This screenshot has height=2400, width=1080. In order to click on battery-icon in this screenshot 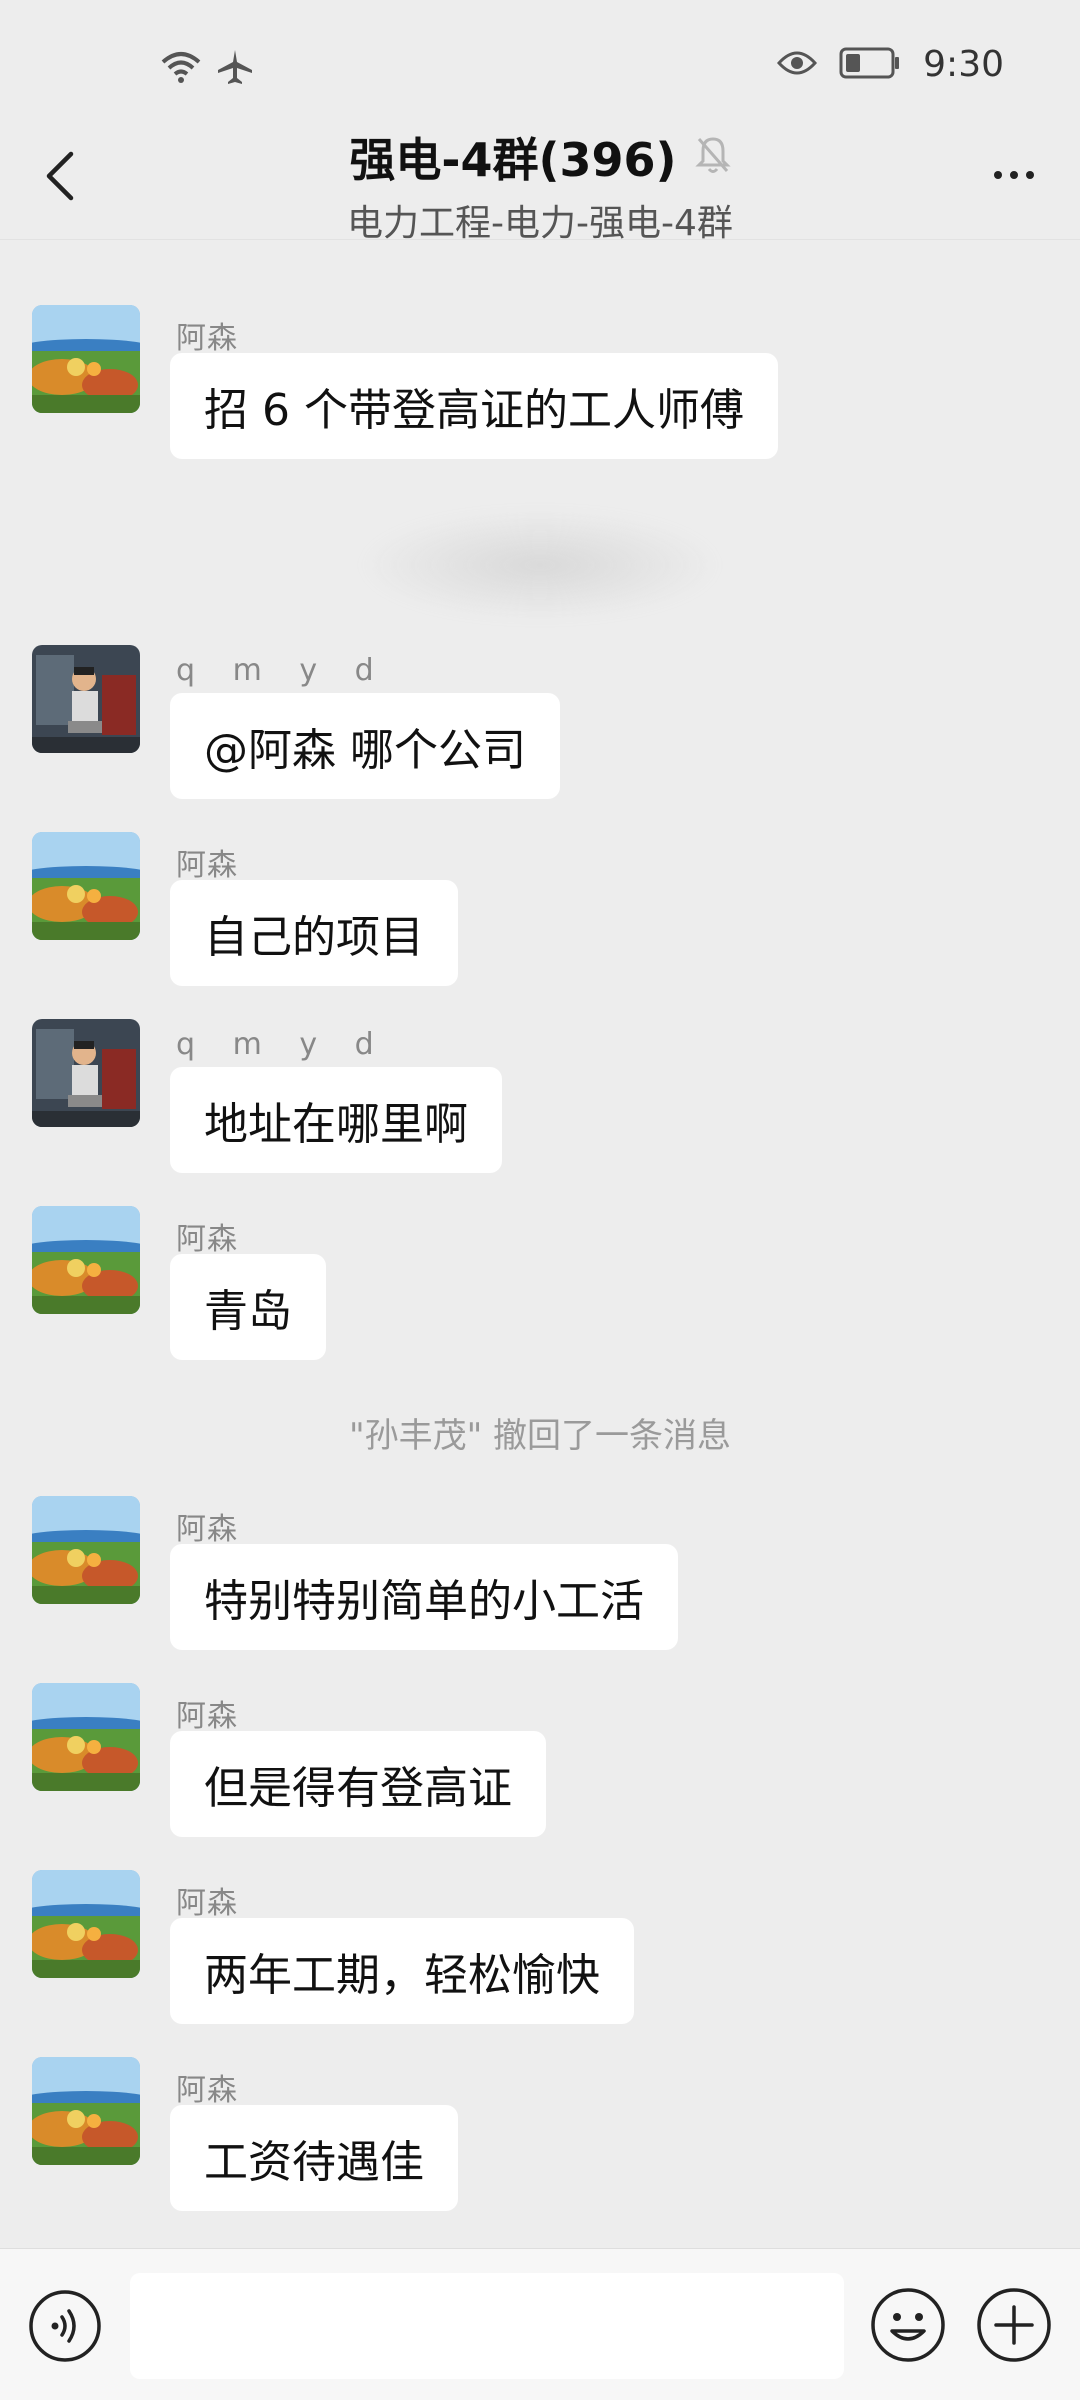, I will do `click(870, 65)`.